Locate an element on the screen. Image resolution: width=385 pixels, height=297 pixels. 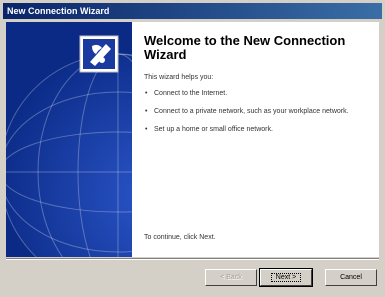
list-item: • Set up a home or small office network. is located at coordinates (258, 130).